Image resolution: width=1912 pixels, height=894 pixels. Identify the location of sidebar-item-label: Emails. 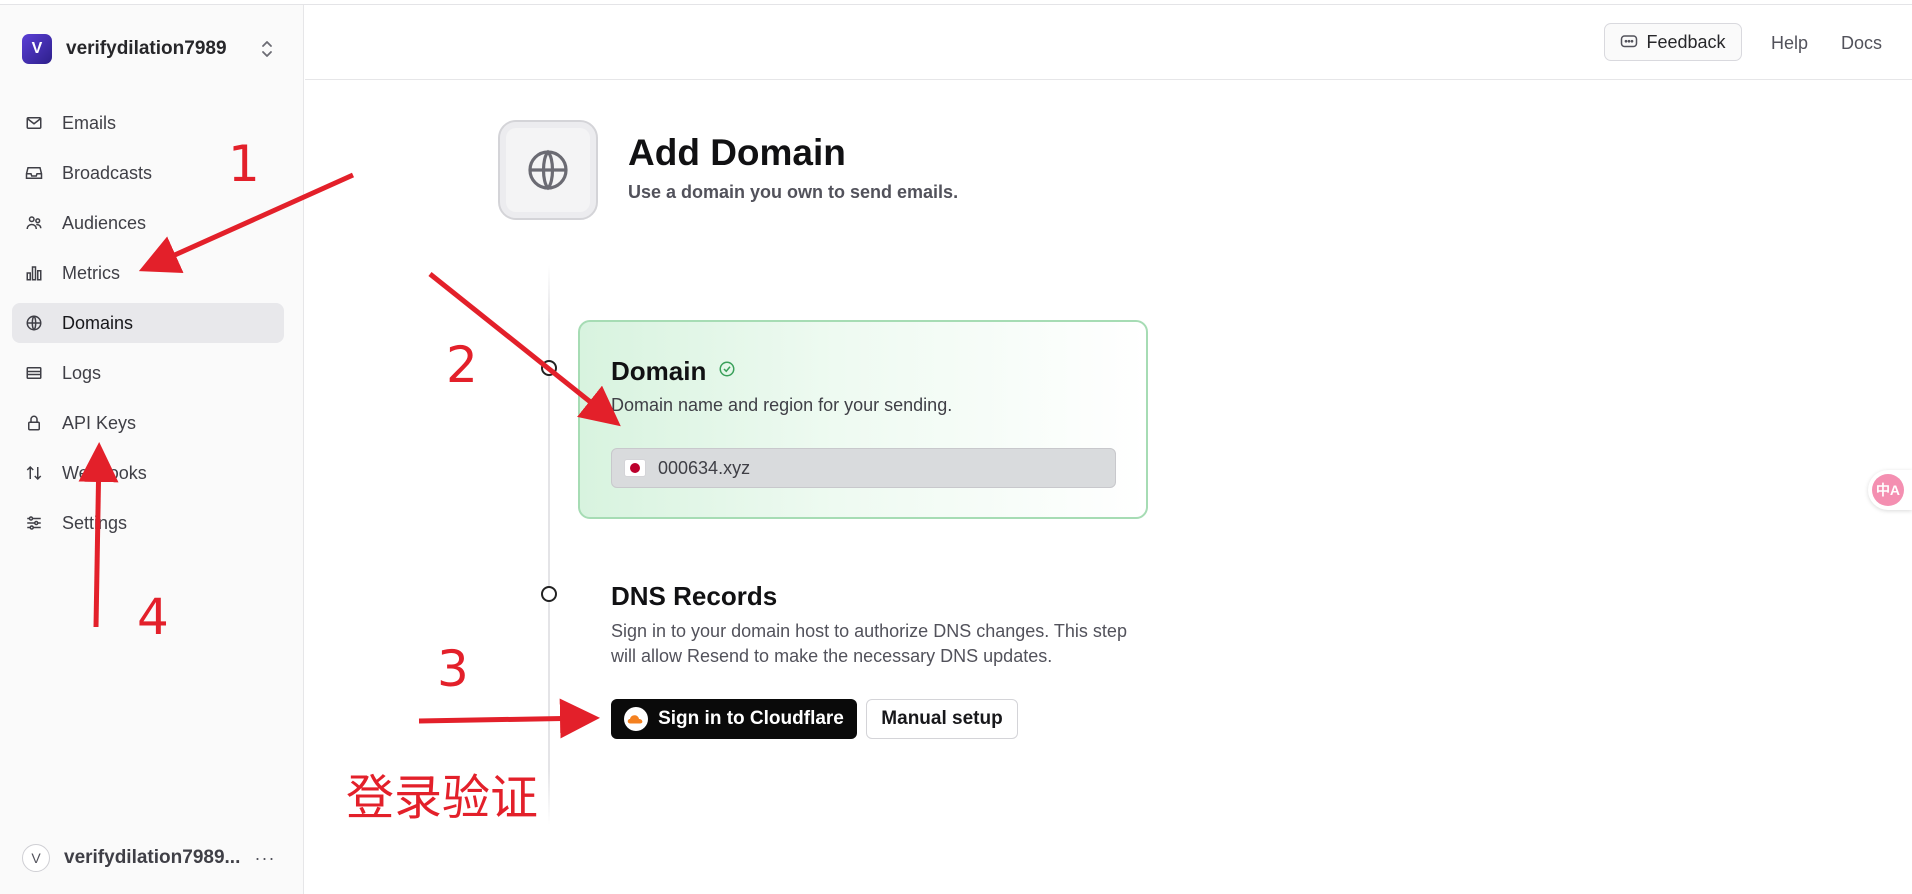
(89, 122).